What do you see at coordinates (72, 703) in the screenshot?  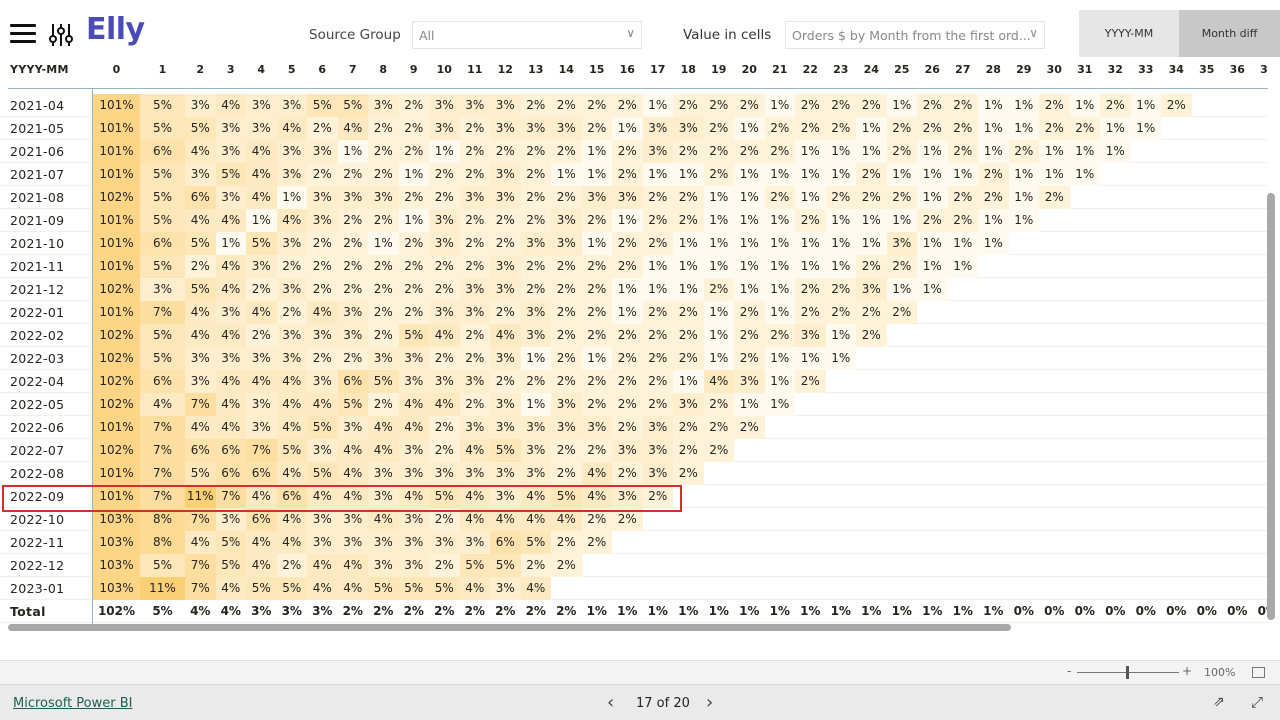 I see `power-bi-link: Microsoft Power BI` at bounding box center [72, 703].